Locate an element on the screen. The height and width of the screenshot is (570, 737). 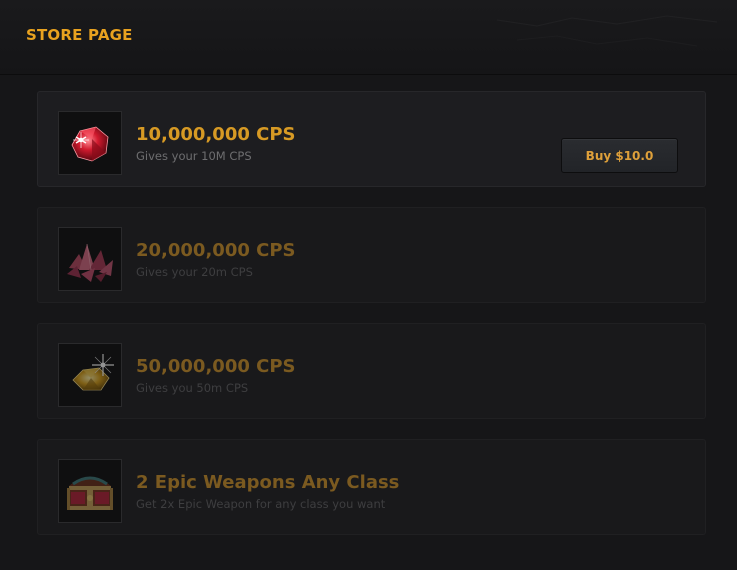
page-title: STORE PAGE is located at coordinates (79, 35).